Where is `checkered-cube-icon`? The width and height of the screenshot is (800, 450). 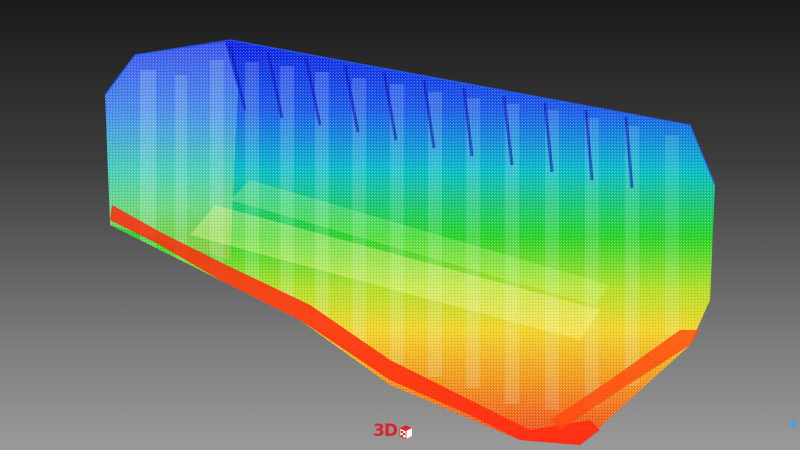
checkered-cube-icon is located at coordinates (406, 432).